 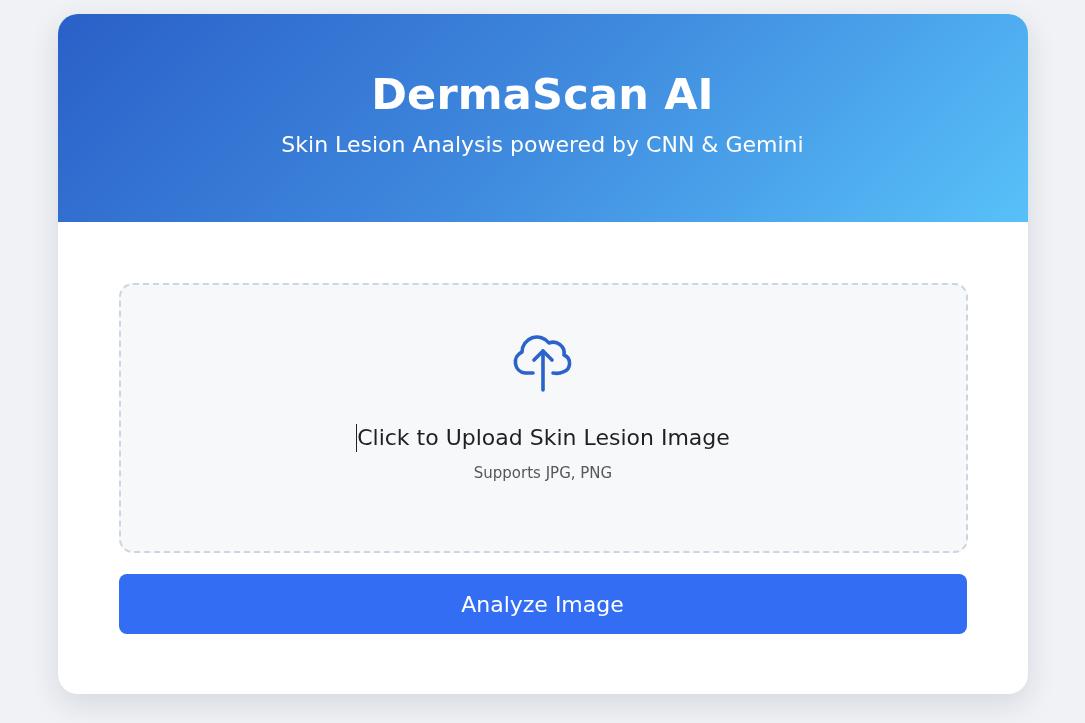 What do you see at coordinates (543, 473) in the screenshot?
I see `upload-hint: Supports JPG, PNG` at bounding box center [543, 473].